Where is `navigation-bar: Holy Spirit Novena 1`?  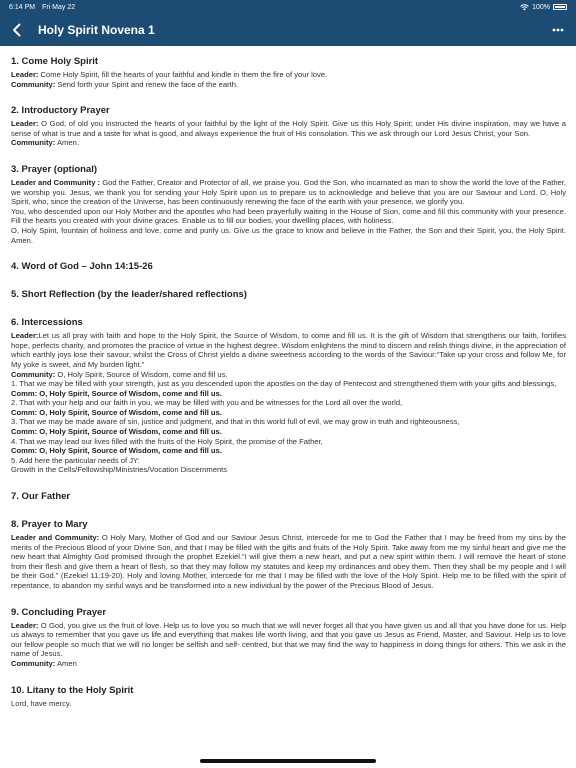 navigation-bar: Holy Spirit Novena 1 is located at coordinates (288, 30).